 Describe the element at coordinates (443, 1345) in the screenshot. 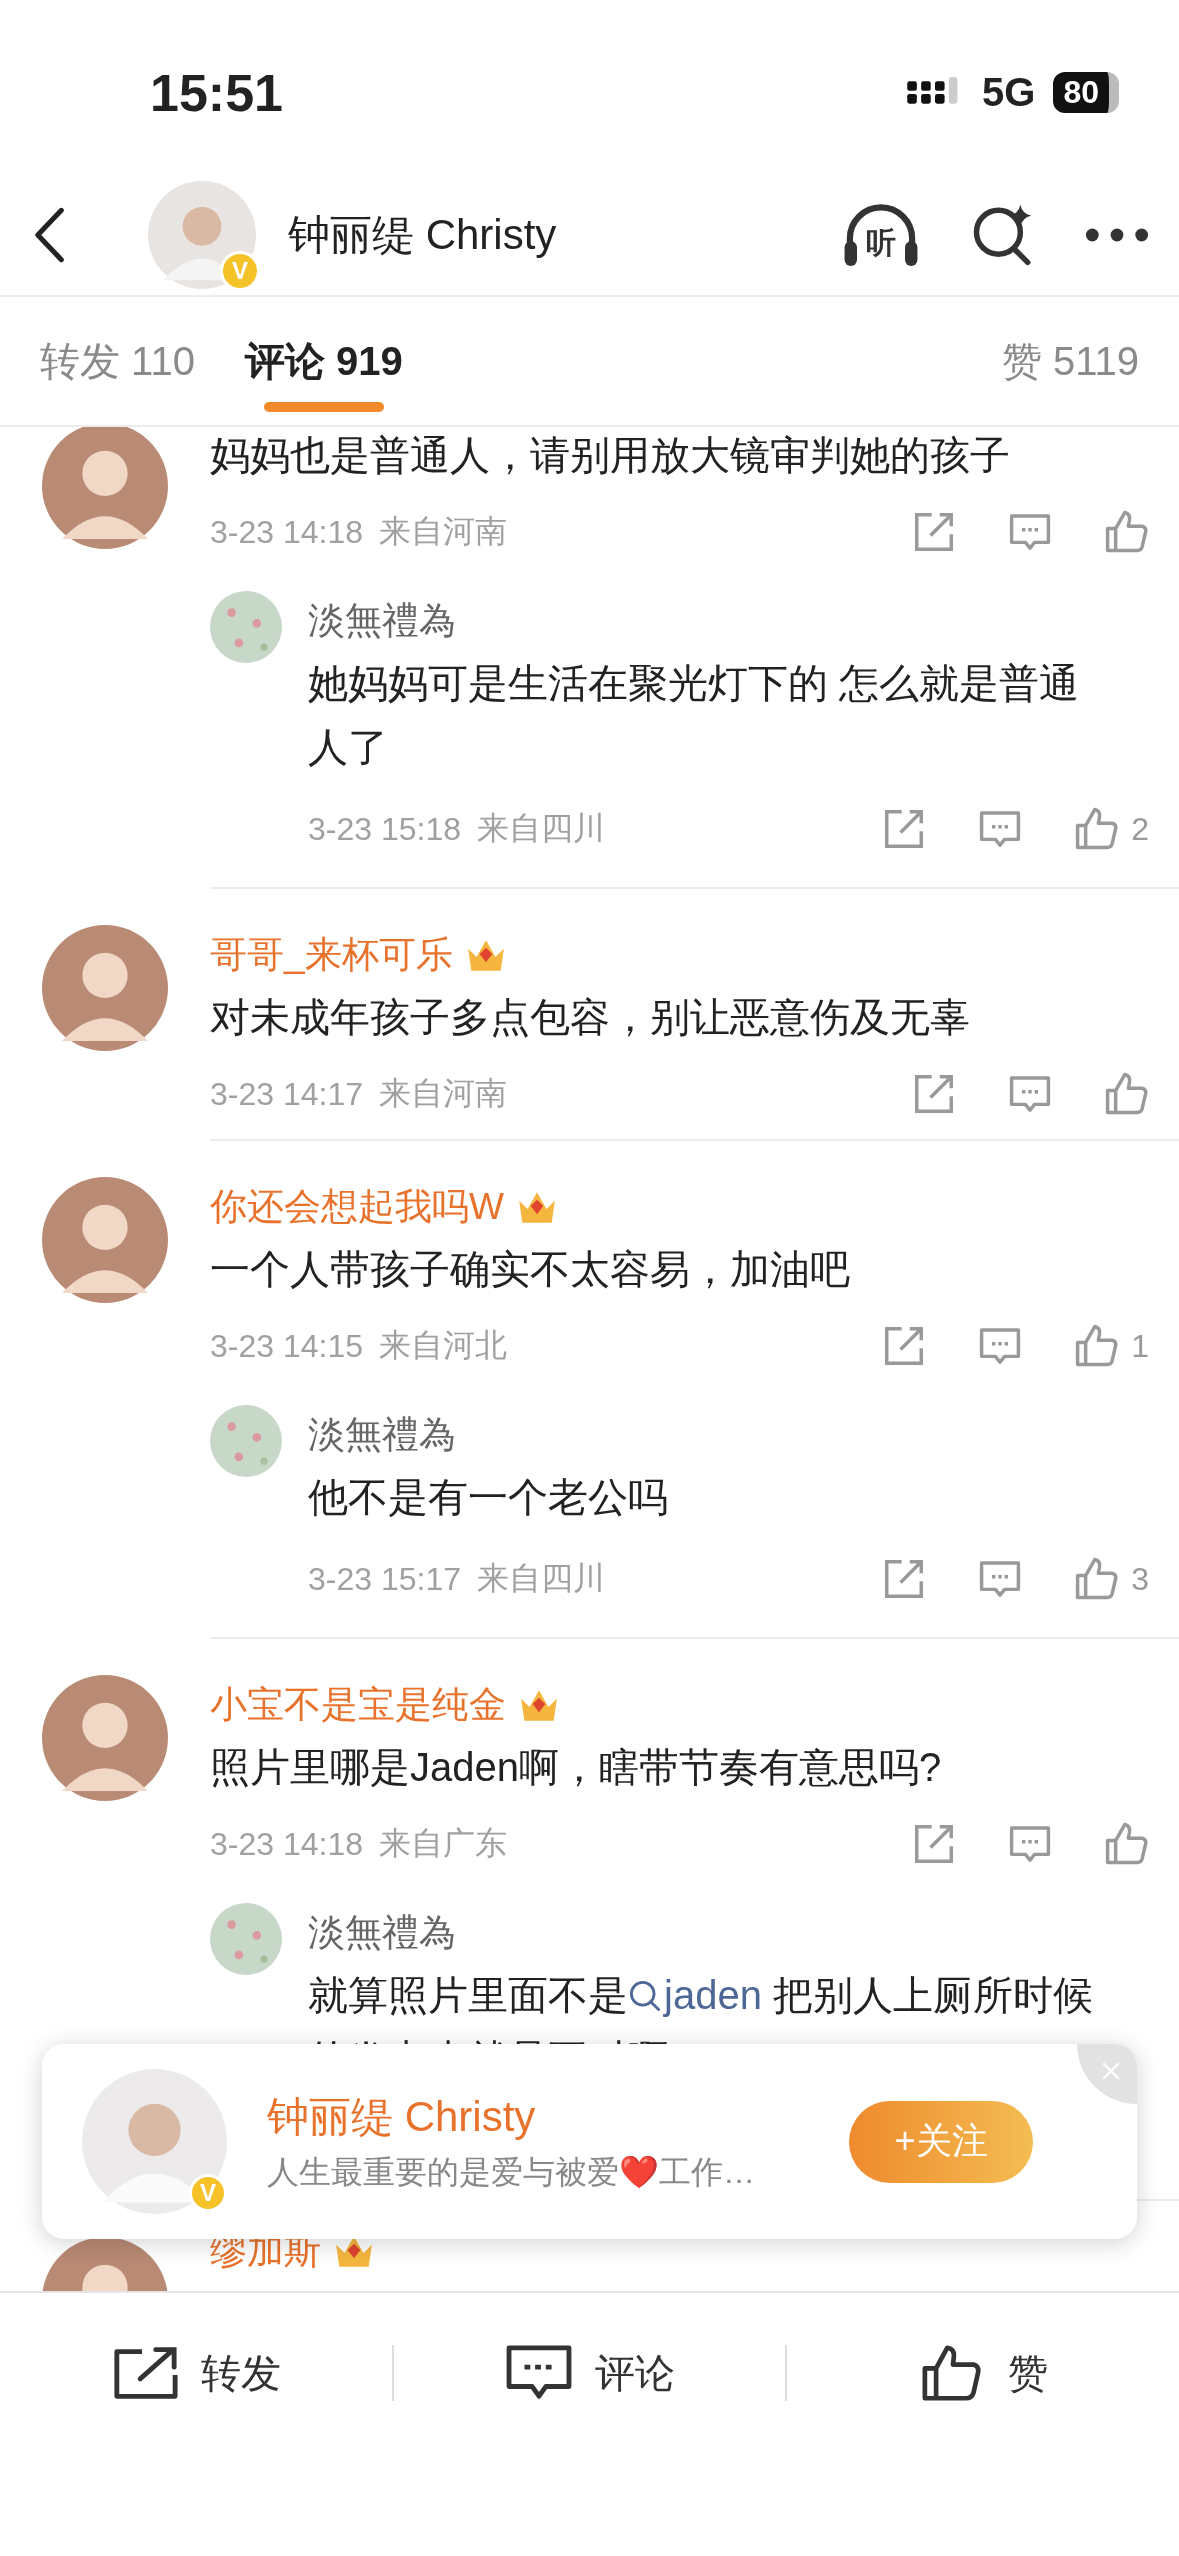

I see `comment-location: 来自河北` at that location.